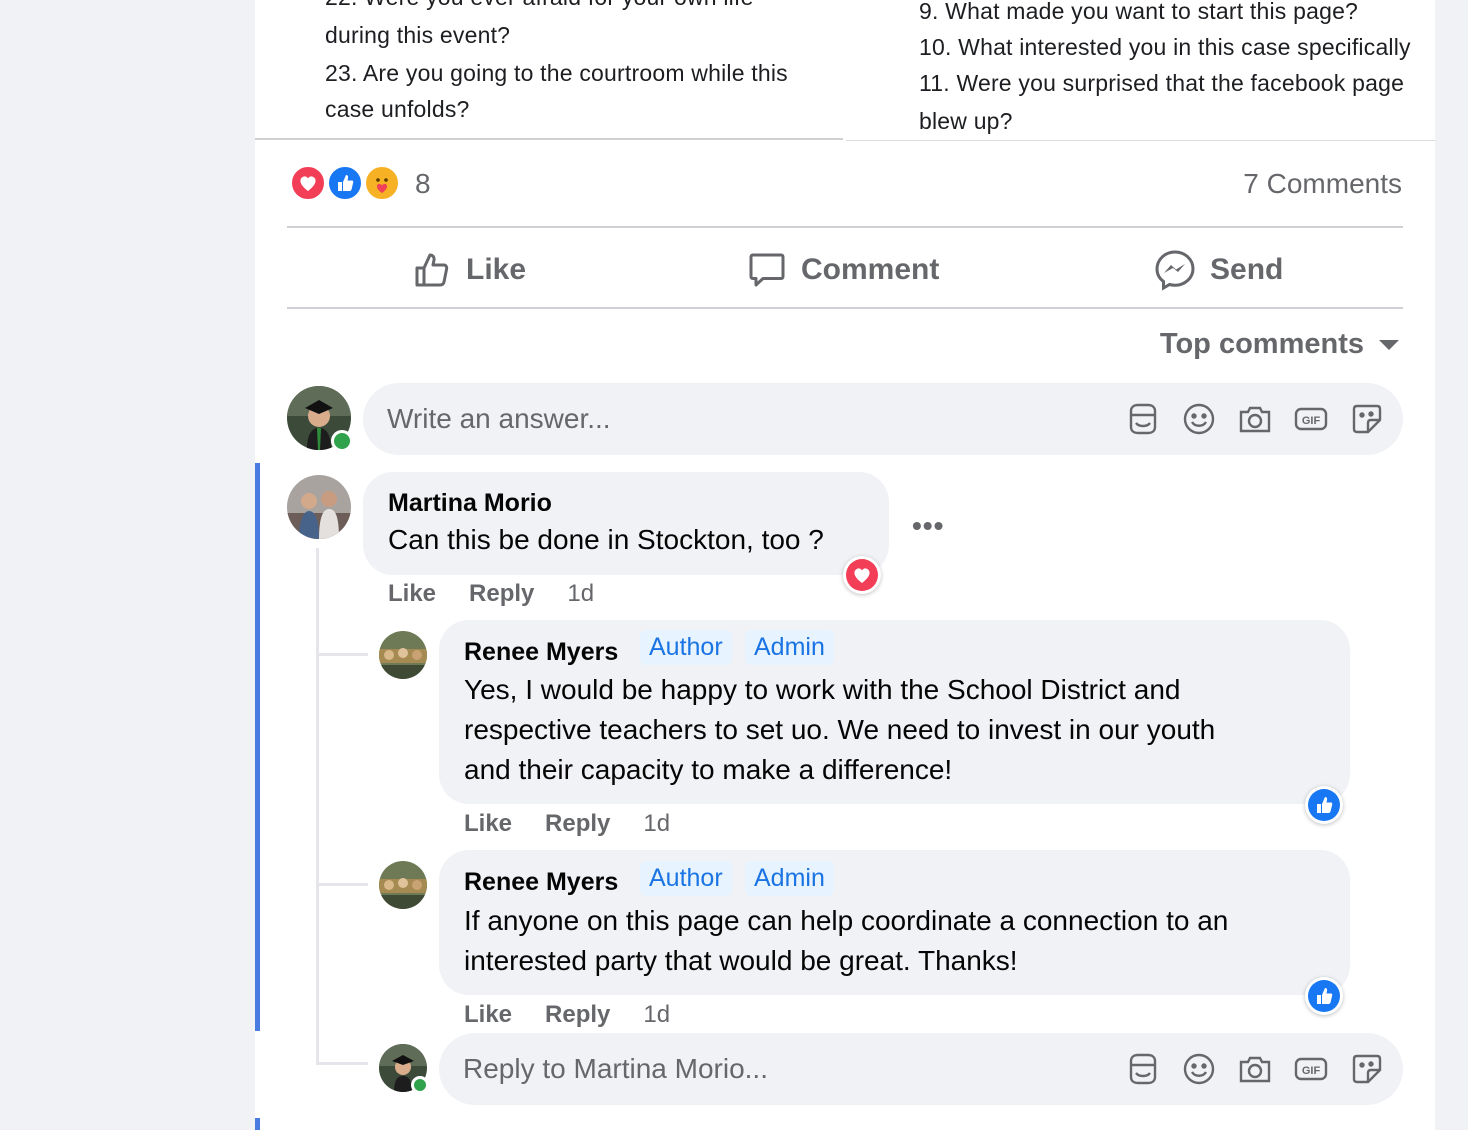  I want to click on comment-author: Martina Morio, so click(470, 503).